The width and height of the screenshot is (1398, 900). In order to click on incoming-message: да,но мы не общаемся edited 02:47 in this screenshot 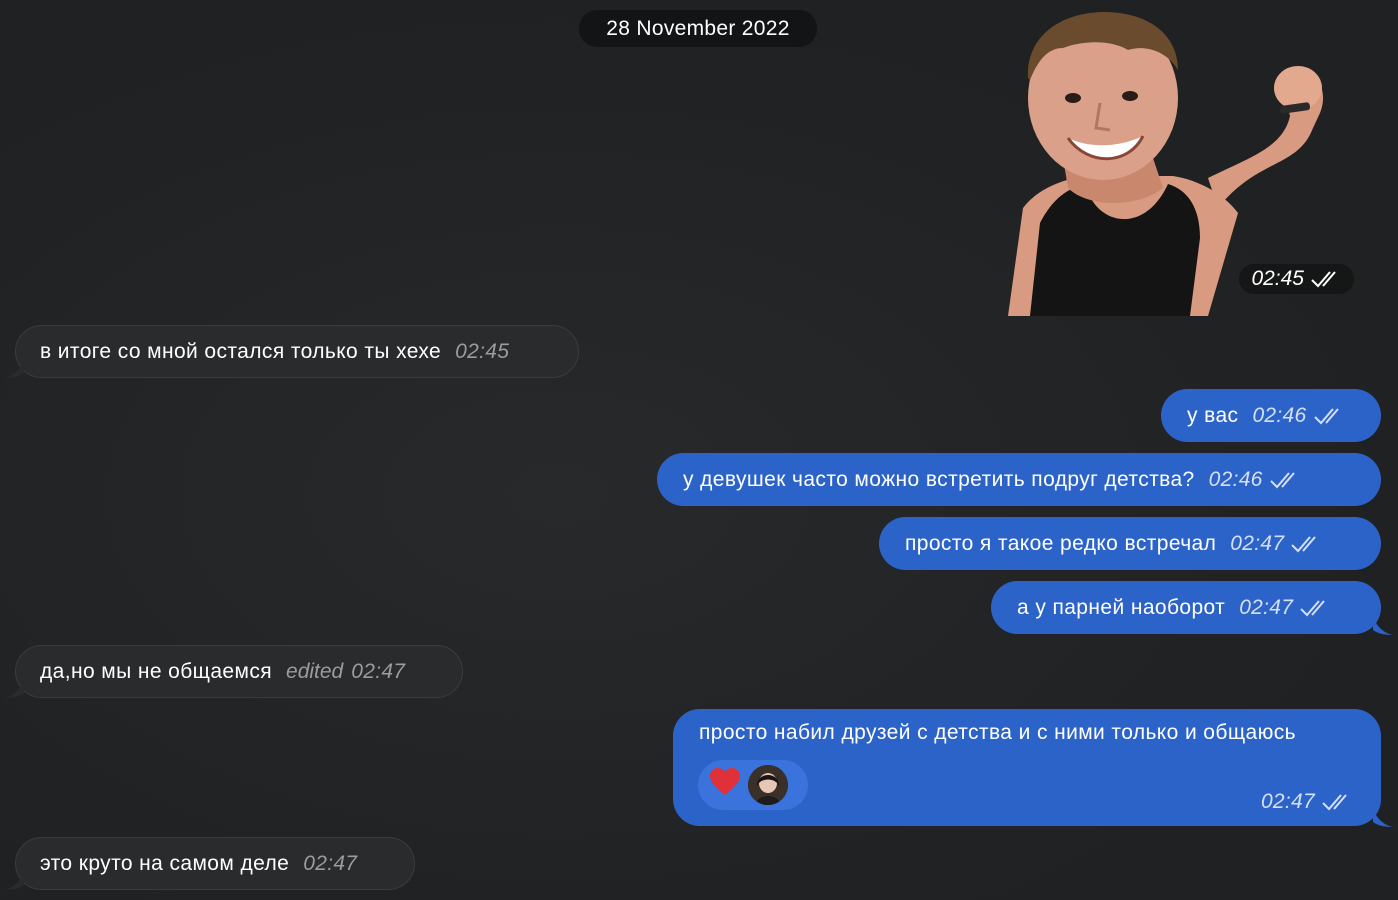, I will do `click(233, 671)`.